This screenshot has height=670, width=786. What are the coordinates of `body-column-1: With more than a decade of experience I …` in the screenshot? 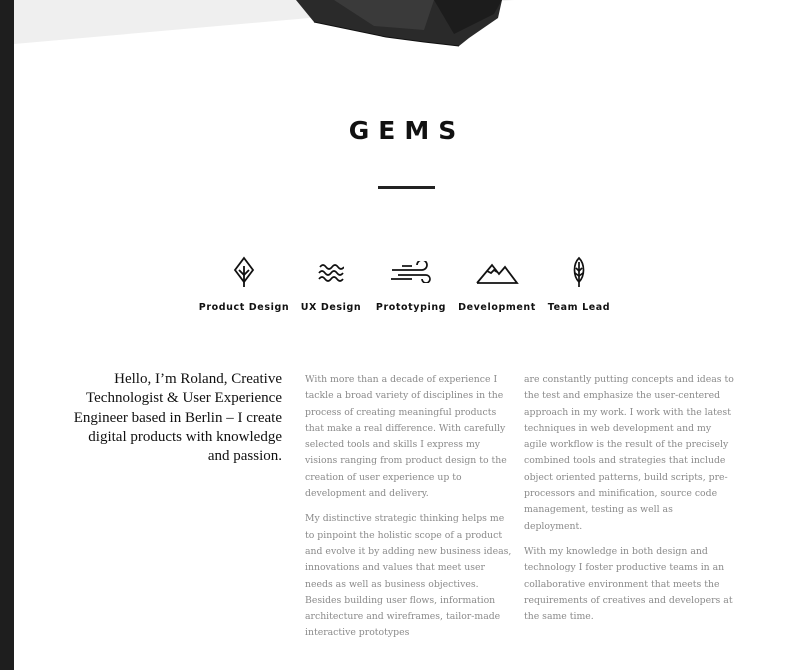 It's located at (410, 511).